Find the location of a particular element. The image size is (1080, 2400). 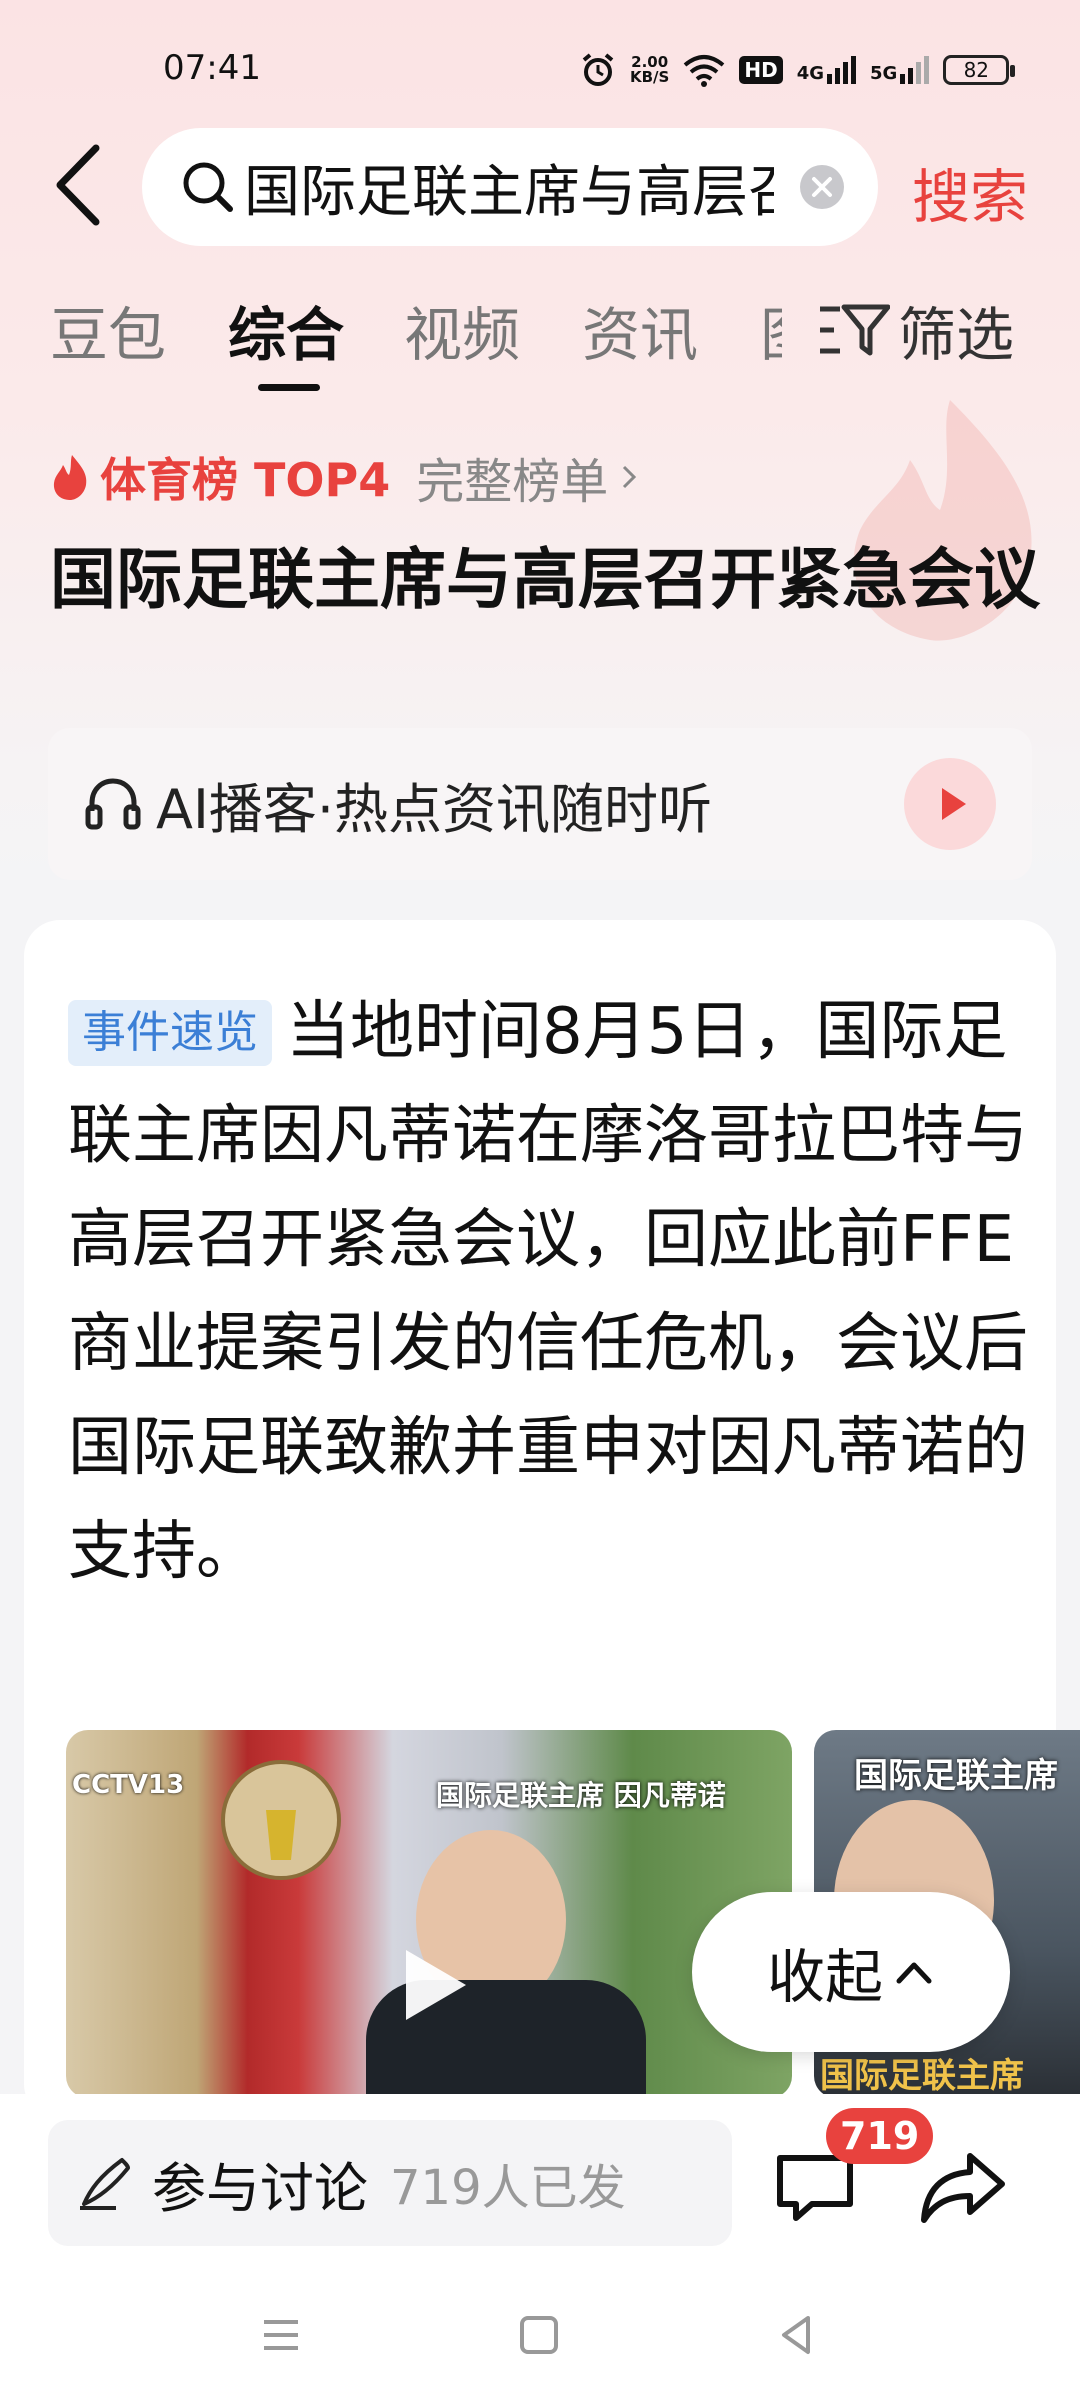

discuss-label: 参与讨论 is located at coordinates (260, 2188).